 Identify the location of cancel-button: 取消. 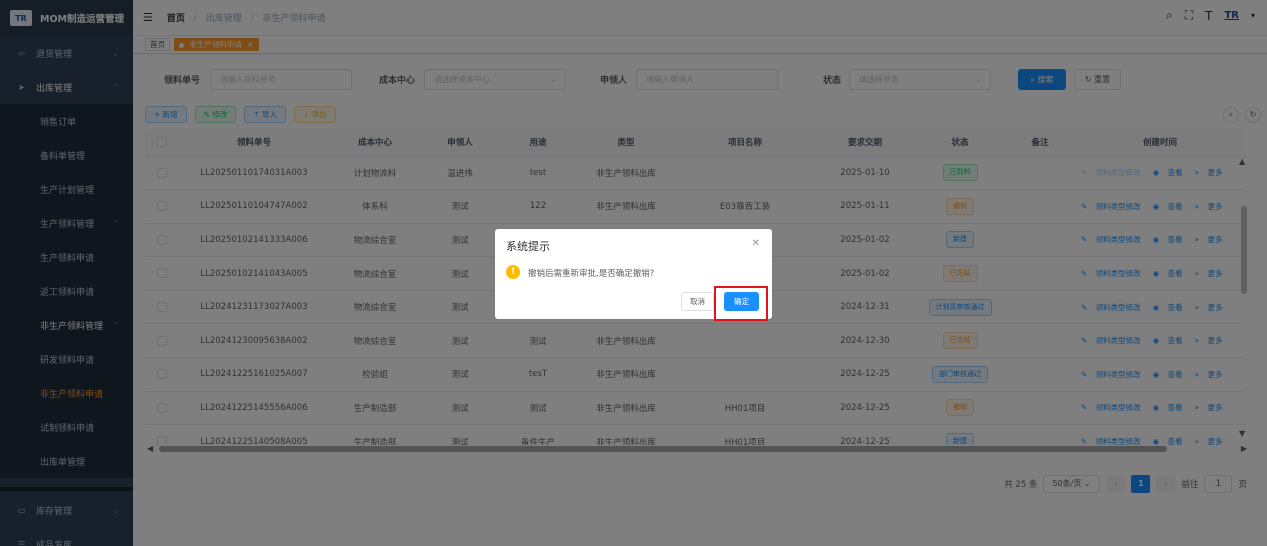
(697, 301).